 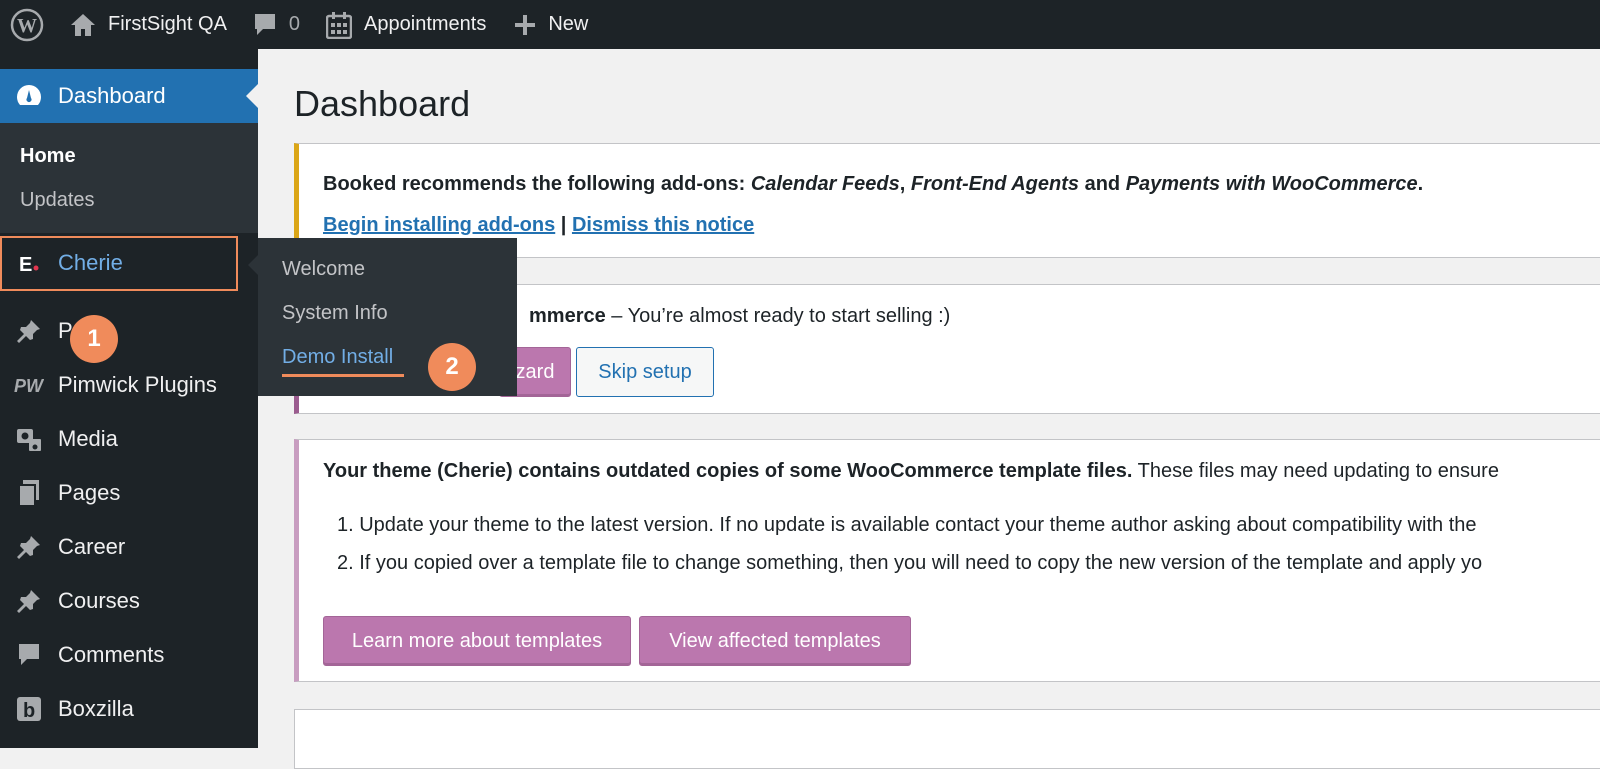 I want to click on dashboard-submenu: Home Updates, so click(x=129, y=178).